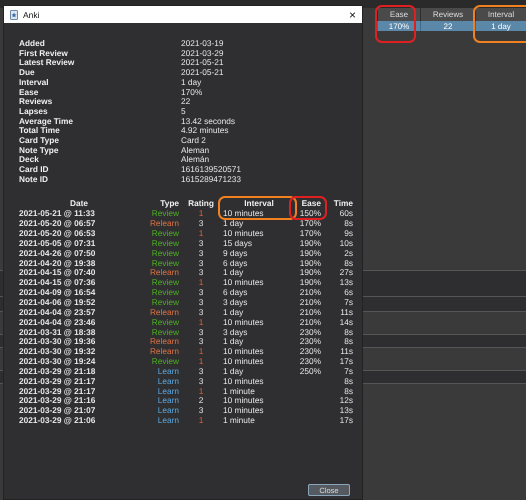 The image size is (526, 500). I want to click on time-cell: 2s, so click(348, 253).